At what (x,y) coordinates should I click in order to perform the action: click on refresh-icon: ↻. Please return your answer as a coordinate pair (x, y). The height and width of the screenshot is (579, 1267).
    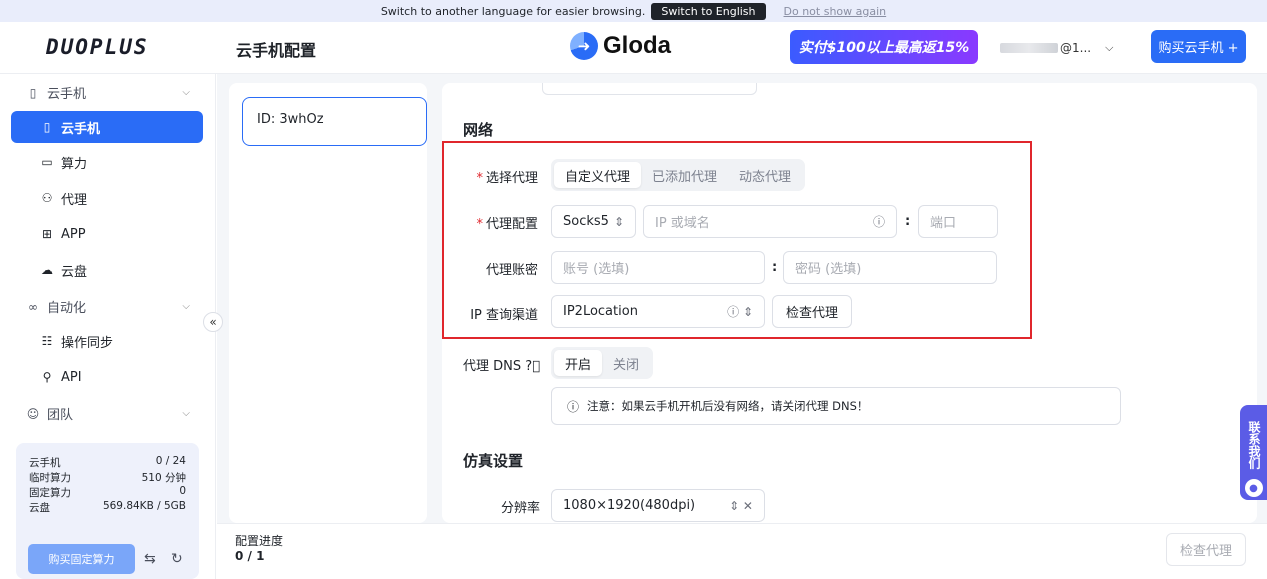
    Looking at the image, I should click on (177, 559).